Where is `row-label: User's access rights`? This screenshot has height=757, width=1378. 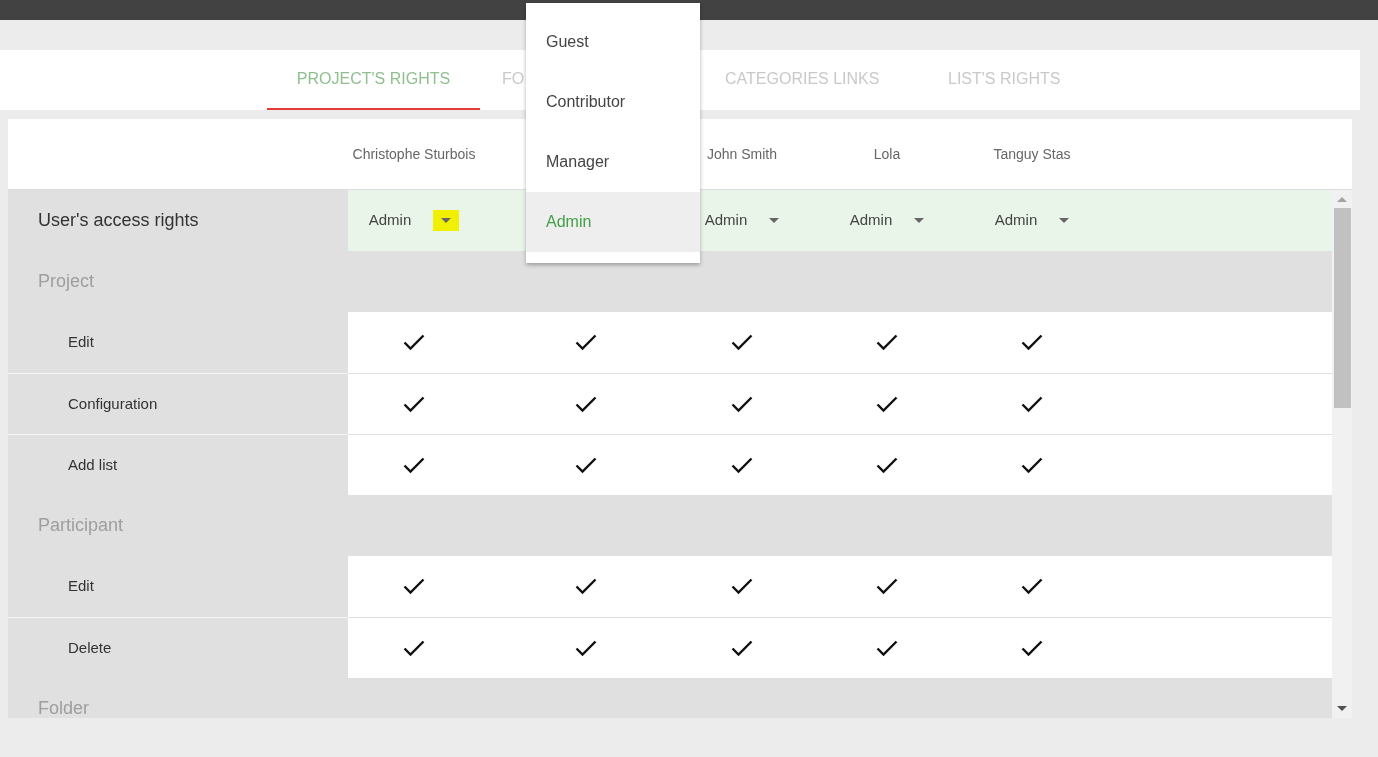
row-label: User's access rights is located at coordinates (118, 220).